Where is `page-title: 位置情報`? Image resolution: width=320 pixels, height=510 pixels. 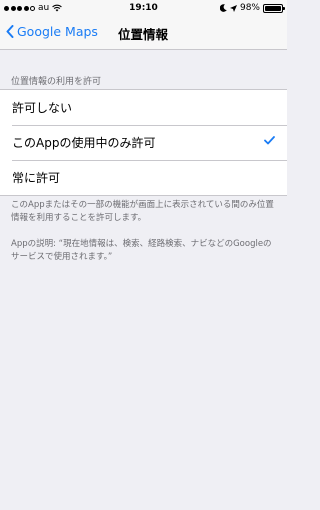 page-title: 位置情報 is located at coordinates (143, 34).